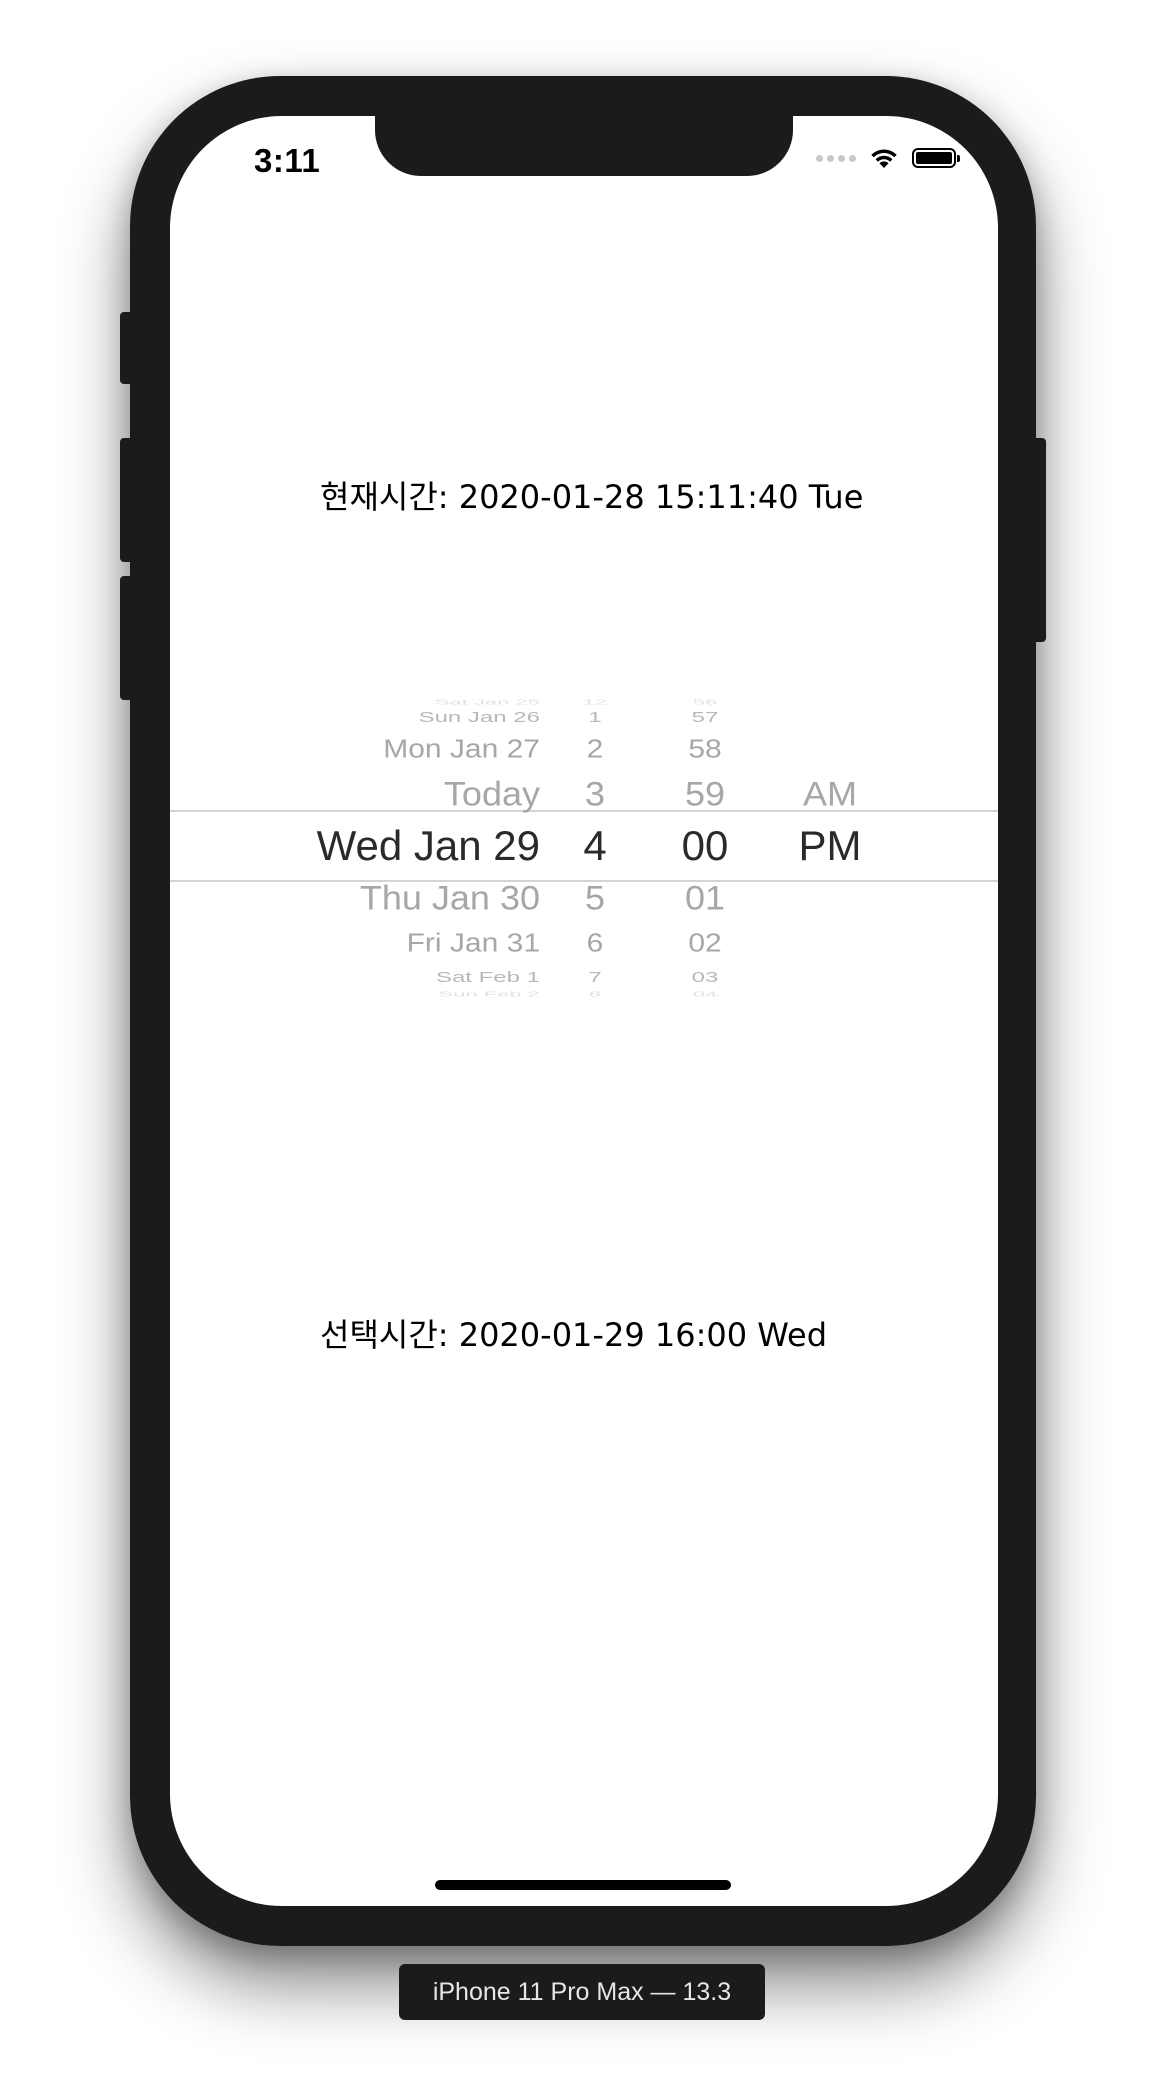  Describe the element at coordinates (936, 158) in the screenshot. I see `battery-icon` at that location.